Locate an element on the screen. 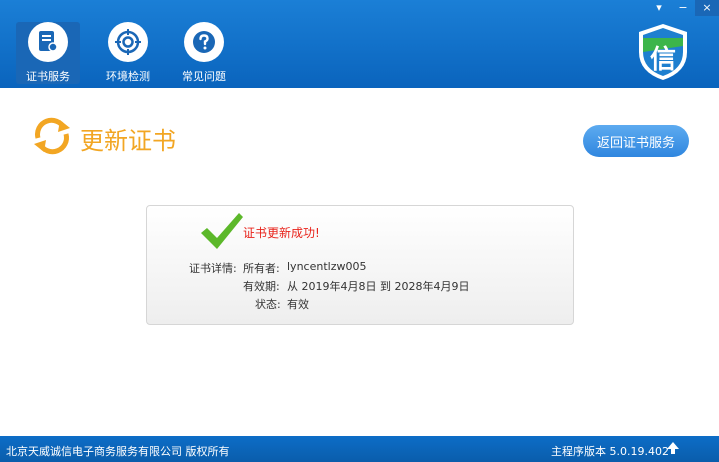 The image size is (719, 462). logo-text: 信 is located at coordinates (663, 60).